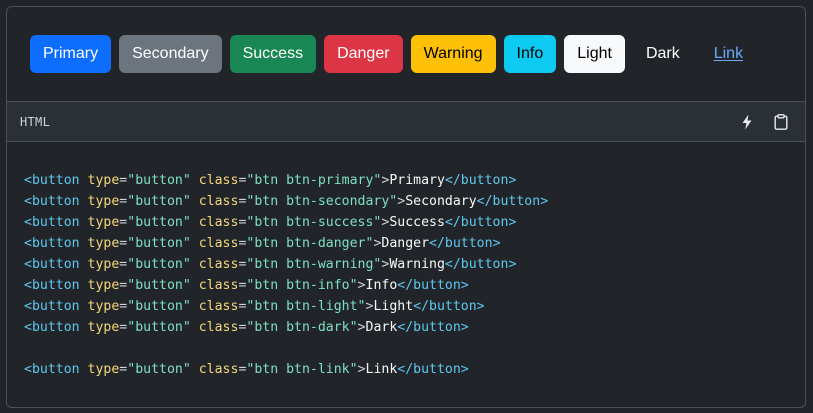 The height and width of the screenshot is (413, 813). I want to click on button-text-token: Success, so click(417, 222).